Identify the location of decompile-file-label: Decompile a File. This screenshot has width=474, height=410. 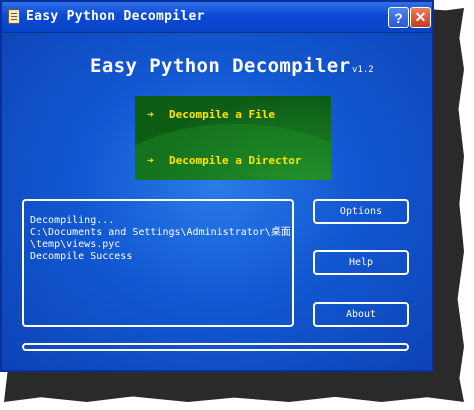
(222, 114).